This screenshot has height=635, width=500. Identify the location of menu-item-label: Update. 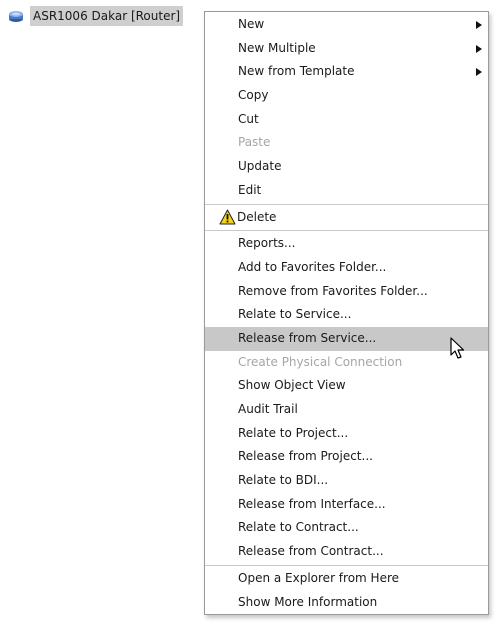
(260, 166).